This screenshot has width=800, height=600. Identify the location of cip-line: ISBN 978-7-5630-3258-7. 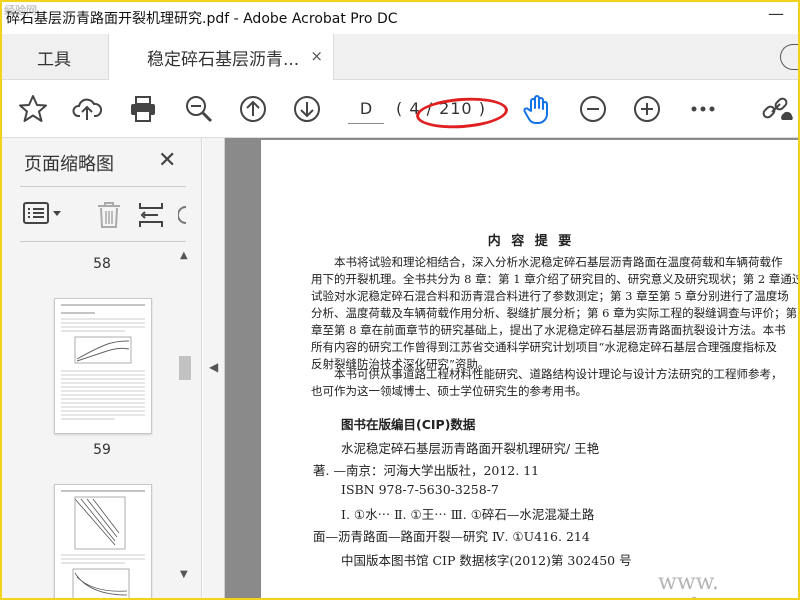
(420, 489).